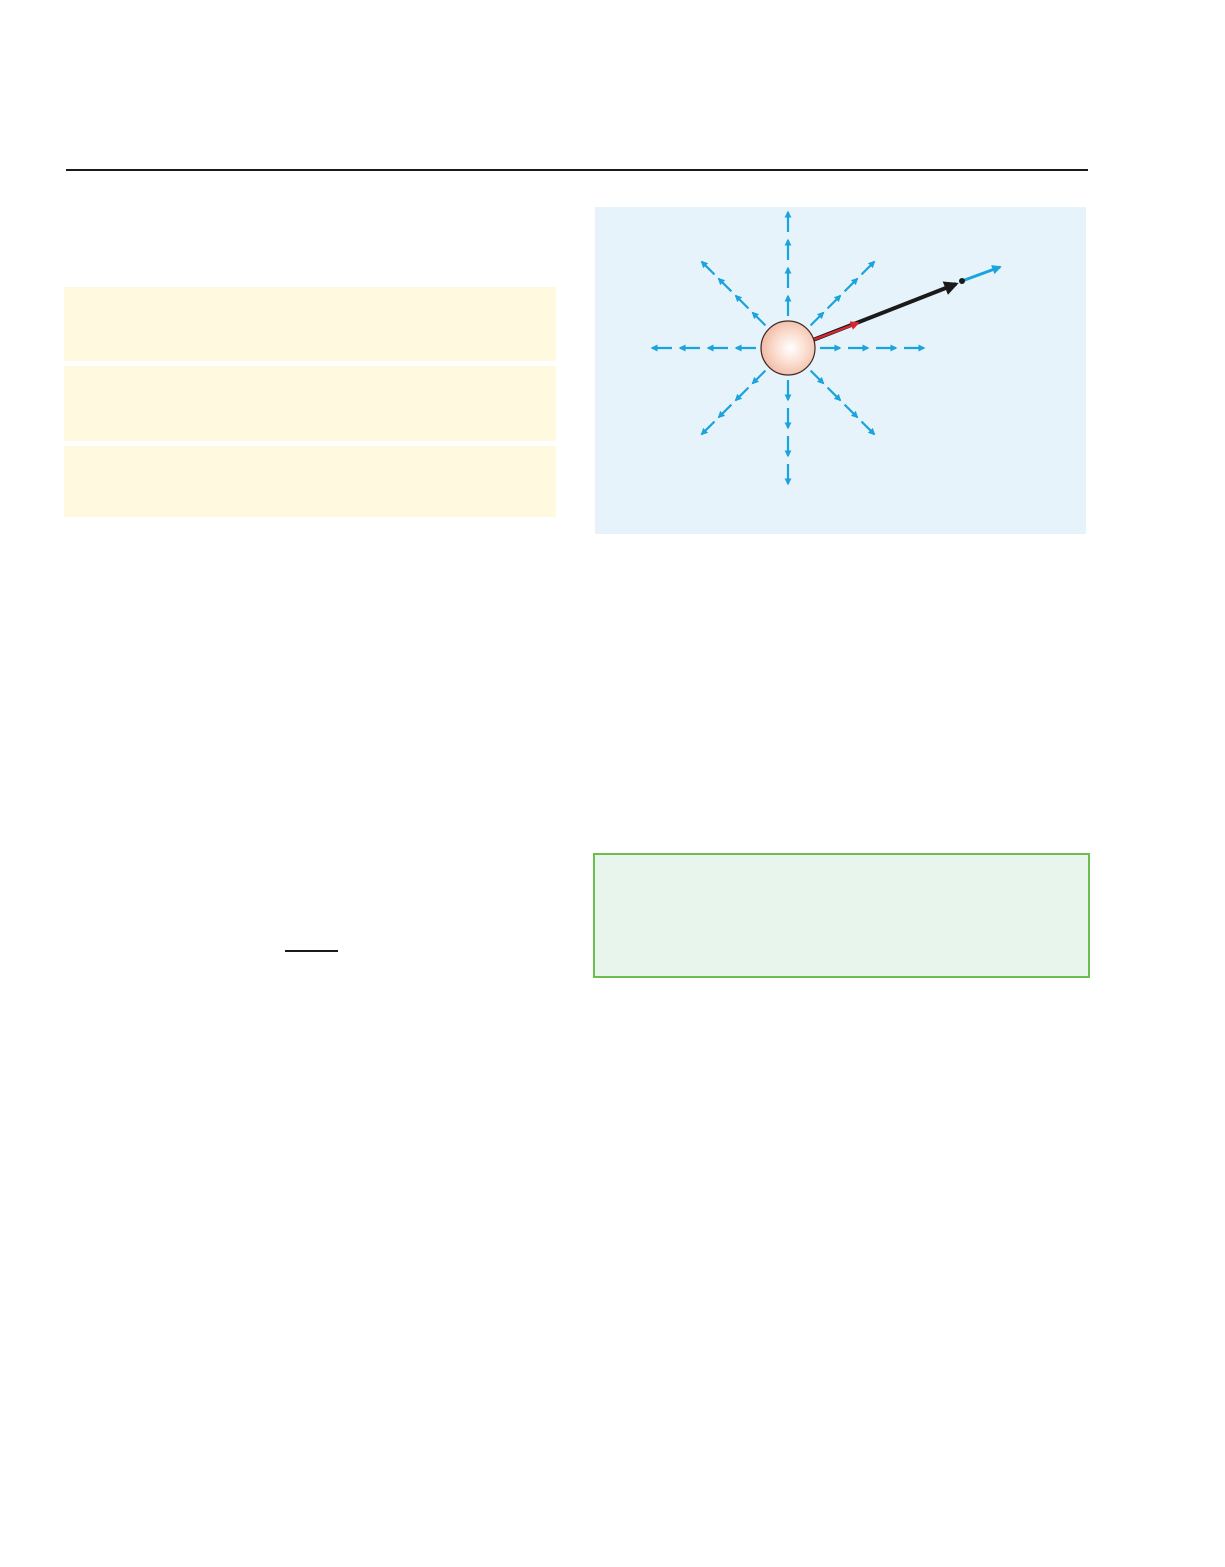 This screenshot has height=1567, width=1225. Describe the element at coordinates (577, 170) in the screenshot. I see `header-rule` at that location.